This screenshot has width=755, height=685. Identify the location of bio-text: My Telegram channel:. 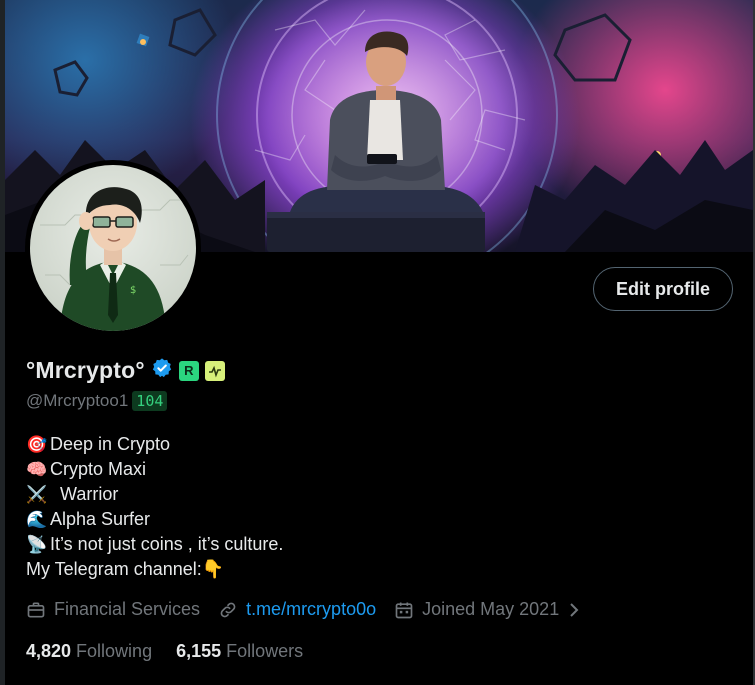
(114, 569).